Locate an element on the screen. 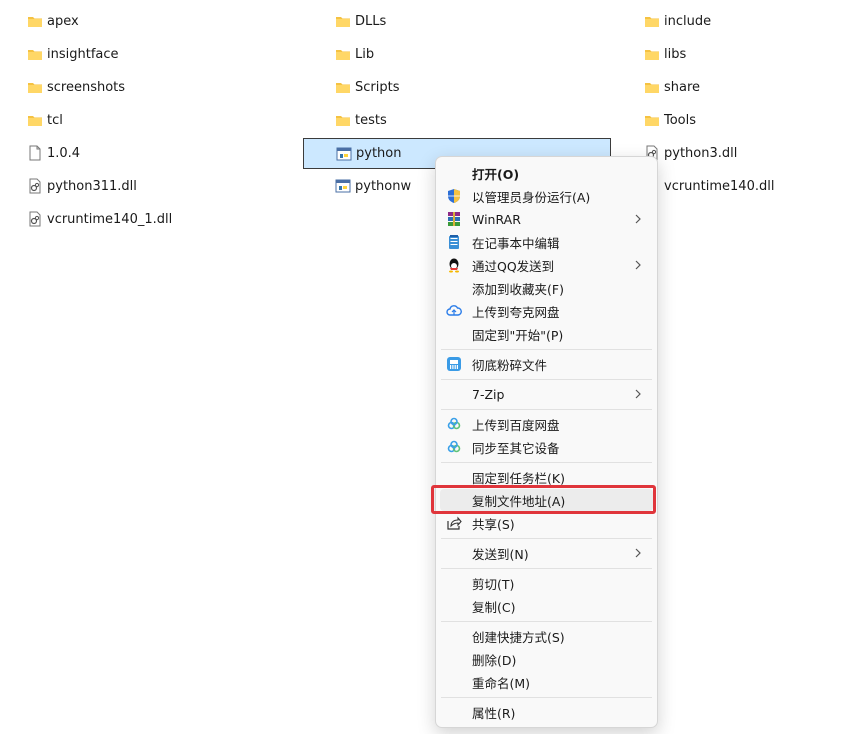  file-name: DLLs is located at coordinates (371, 21).